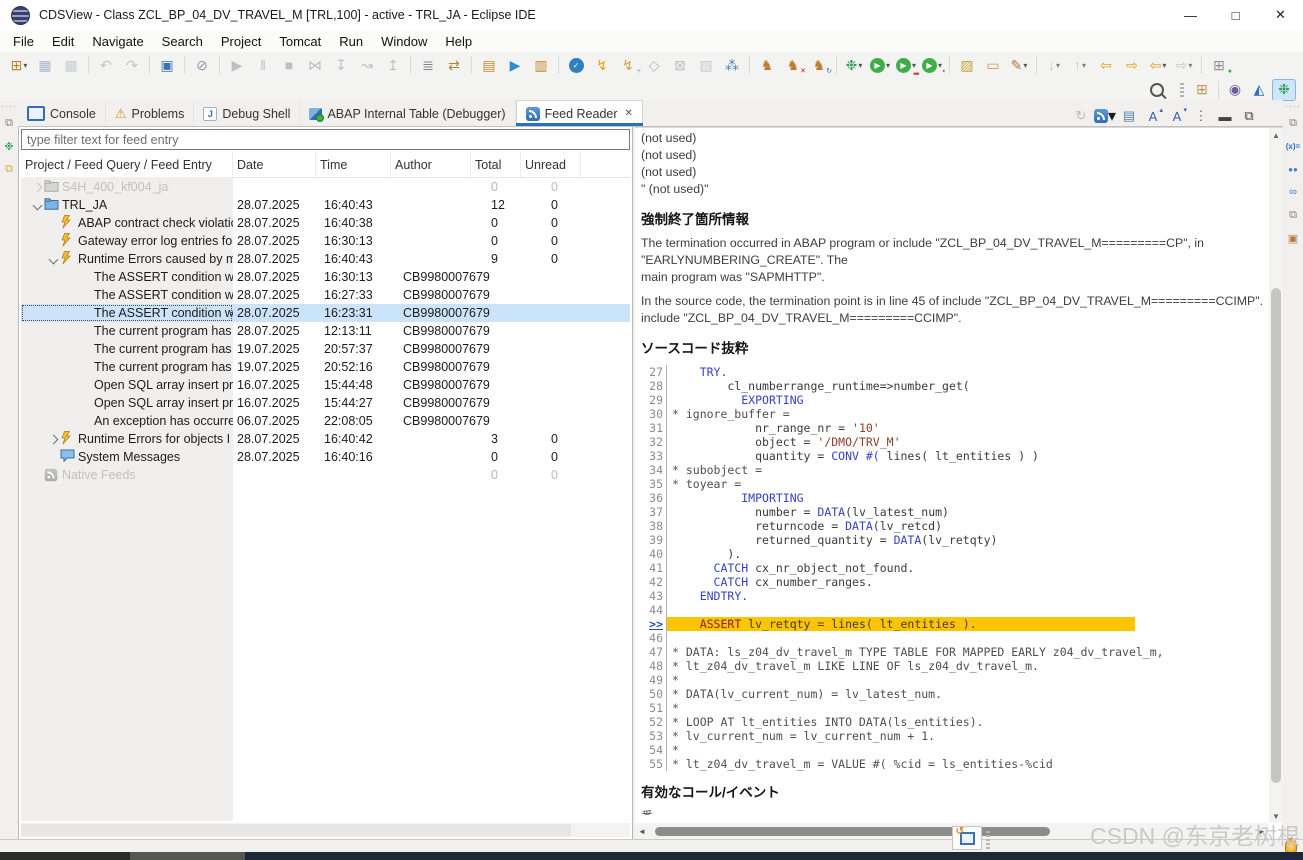 The width and height of the screenshot is (1303, 860). What do you see at coordinates (296, 830) in the screenshot?
I see `tree-hscroll-thumb` at bounding box center [296, 830].